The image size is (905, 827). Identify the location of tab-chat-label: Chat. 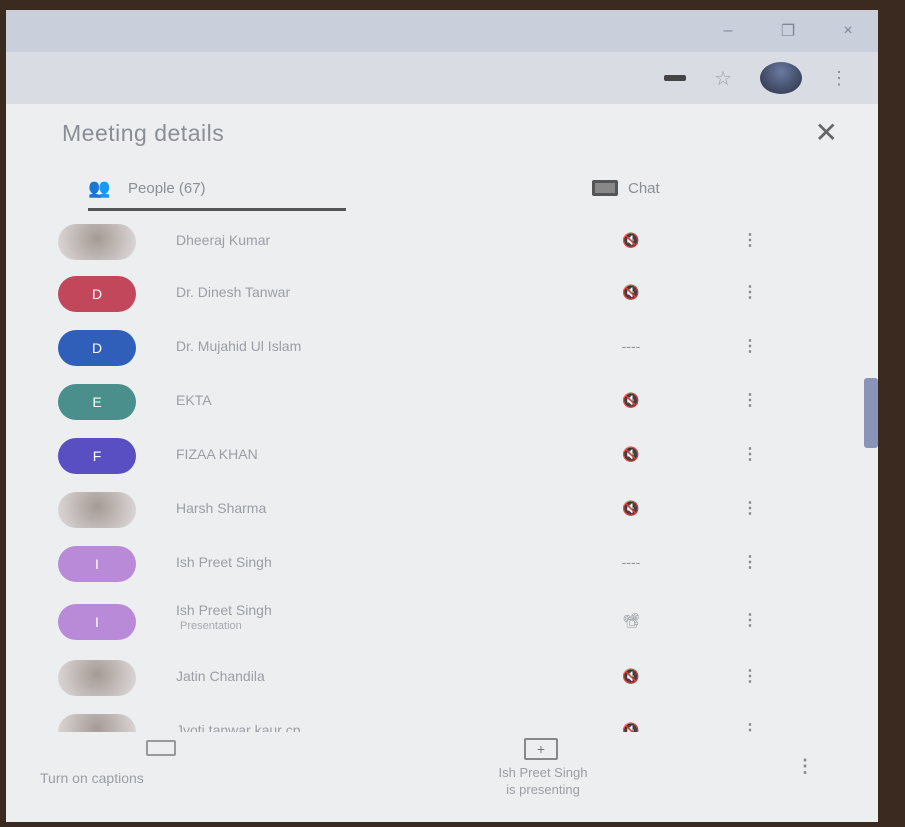
(644, 188).